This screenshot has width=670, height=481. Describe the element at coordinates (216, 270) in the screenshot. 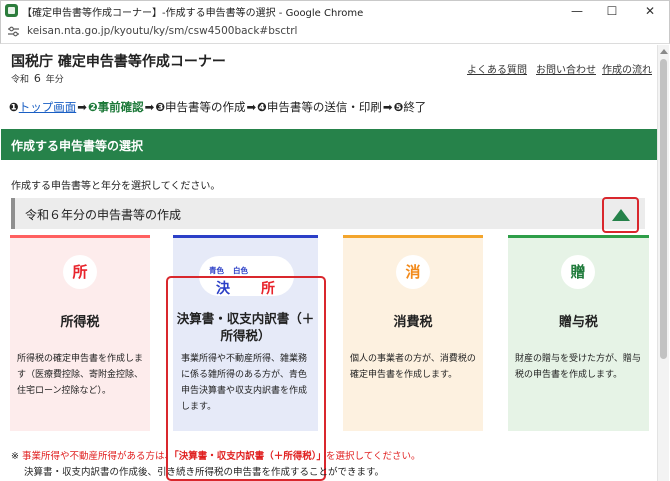

I see `blue-return-label: 青色` at that location.